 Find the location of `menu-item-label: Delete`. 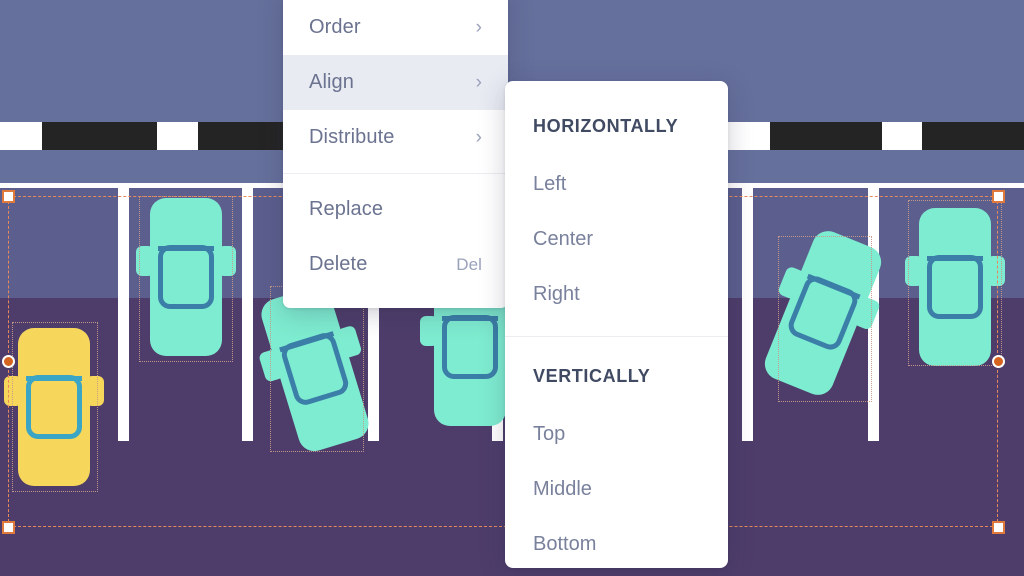

menu-item-label: Delete is located at coordinates (338, 264).